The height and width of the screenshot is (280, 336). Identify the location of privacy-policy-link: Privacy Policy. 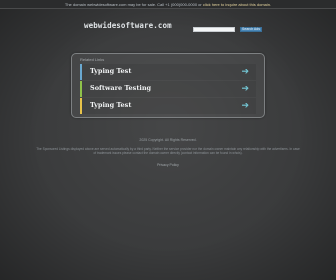
(168, 165).